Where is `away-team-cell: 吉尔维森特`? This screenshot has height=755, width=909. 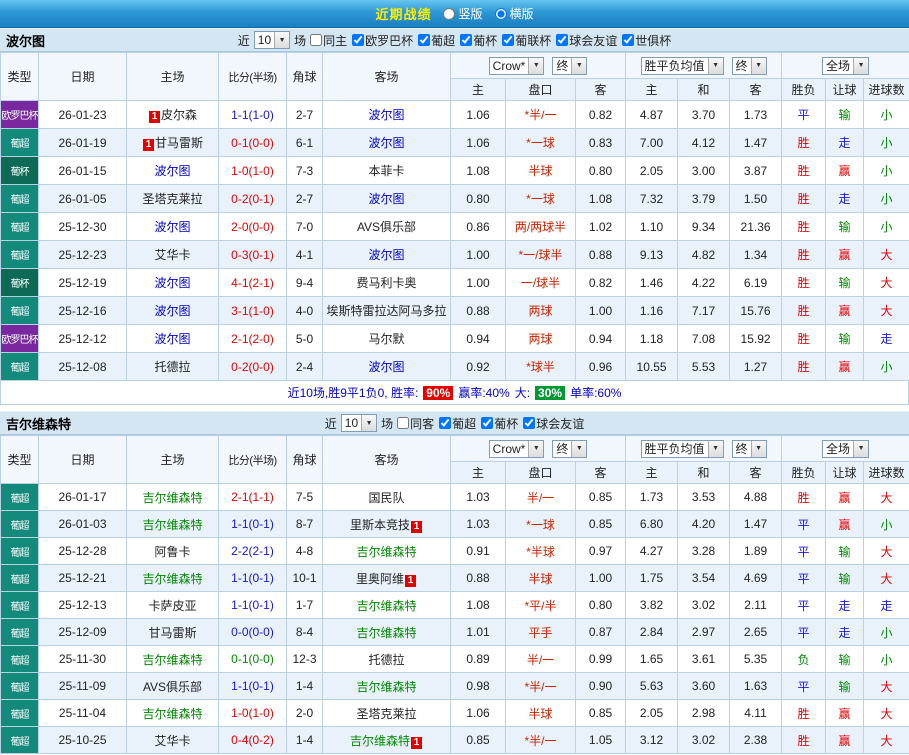
away-team-cell: 吉尔维森特 is located at coordinates (386, 551).